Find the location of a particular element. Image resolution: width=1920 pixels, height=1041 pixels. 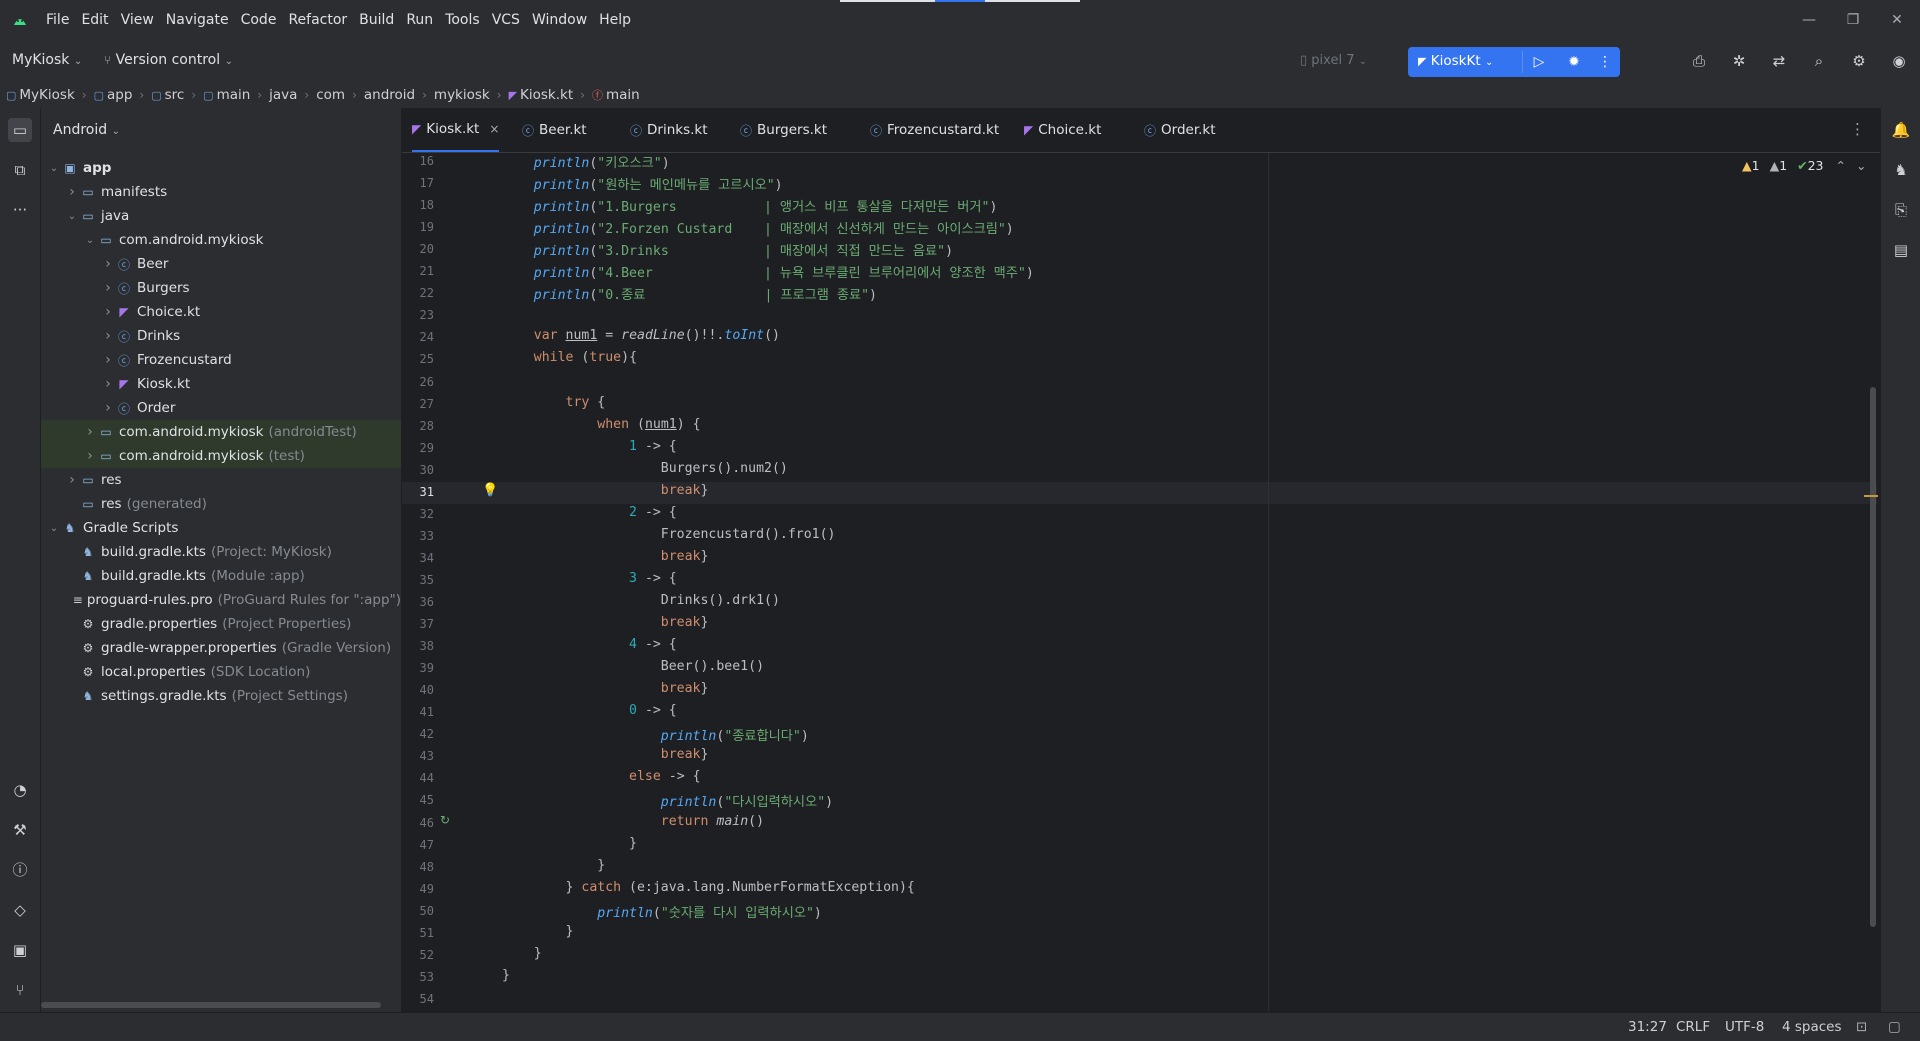

restore-icon: ❐ is located at coordinates (1853, 20).